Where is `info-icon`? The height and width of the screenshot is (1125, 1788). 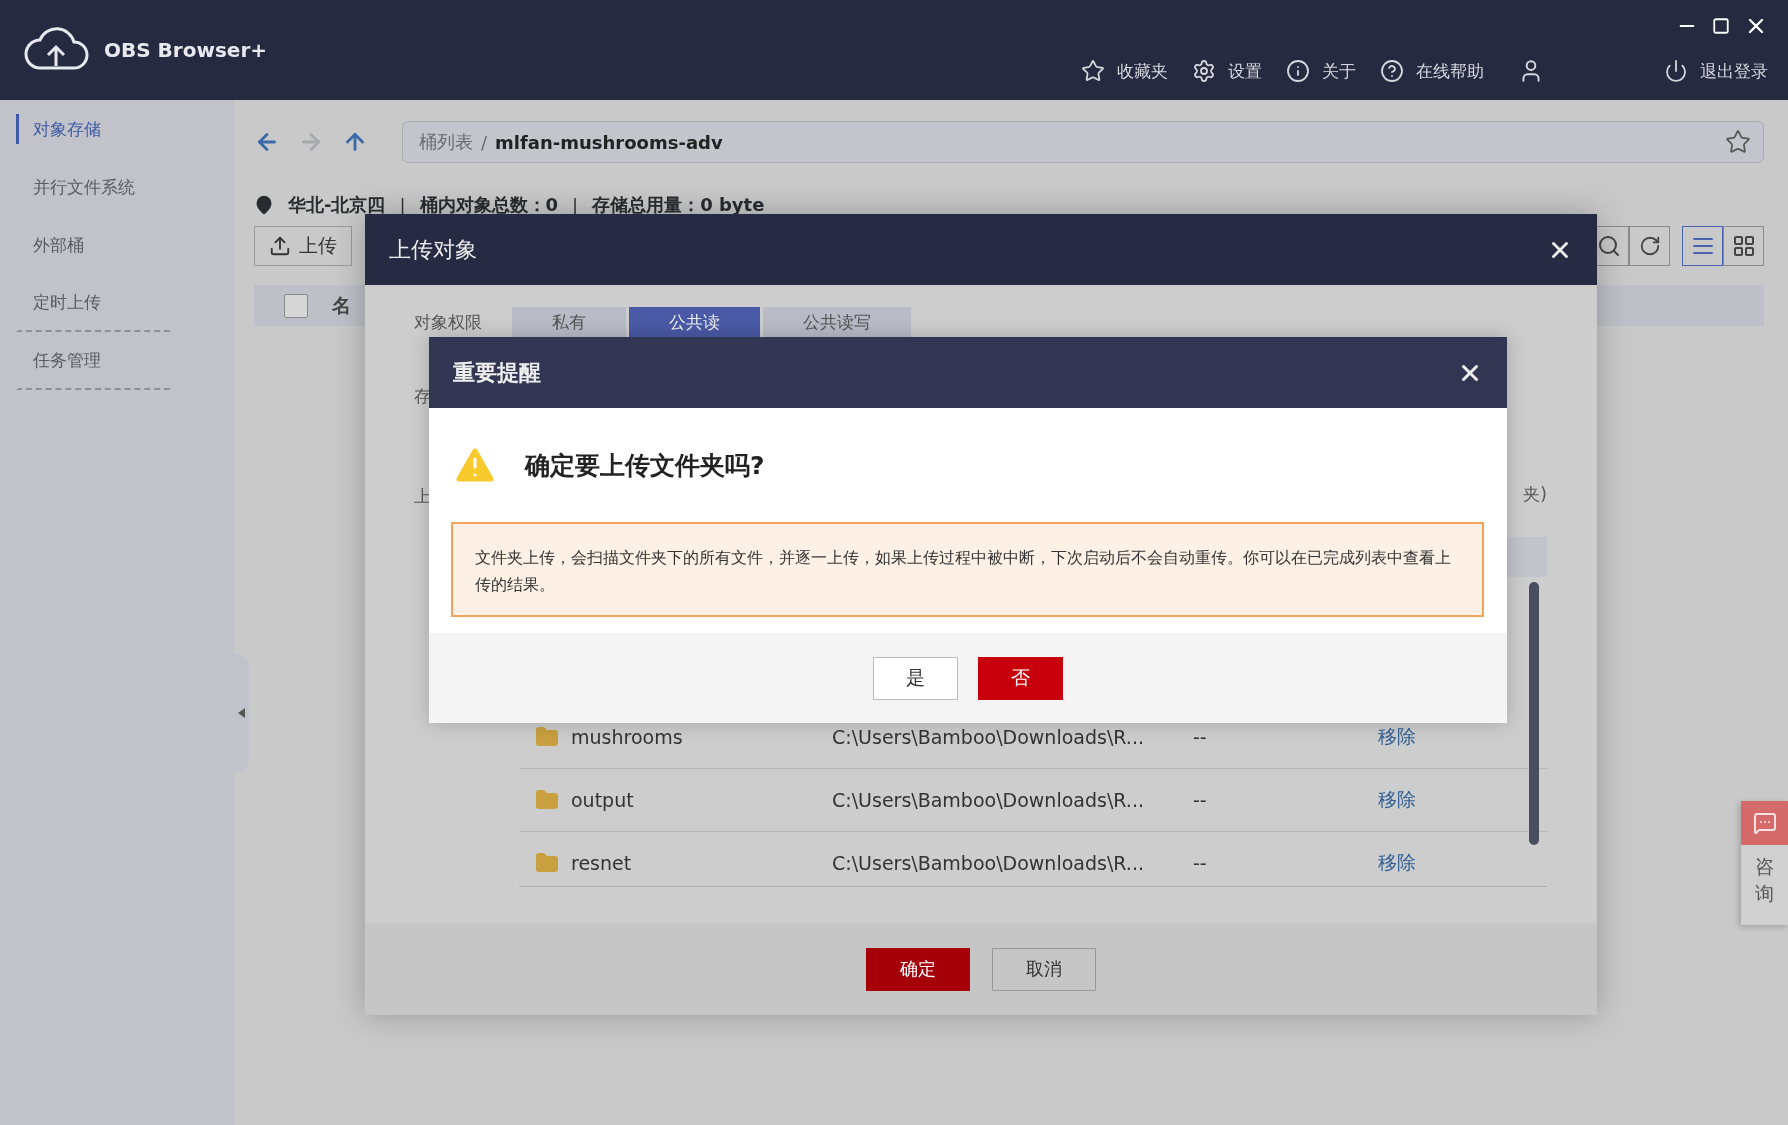
info-icon is located at coordinates (1298, 71).